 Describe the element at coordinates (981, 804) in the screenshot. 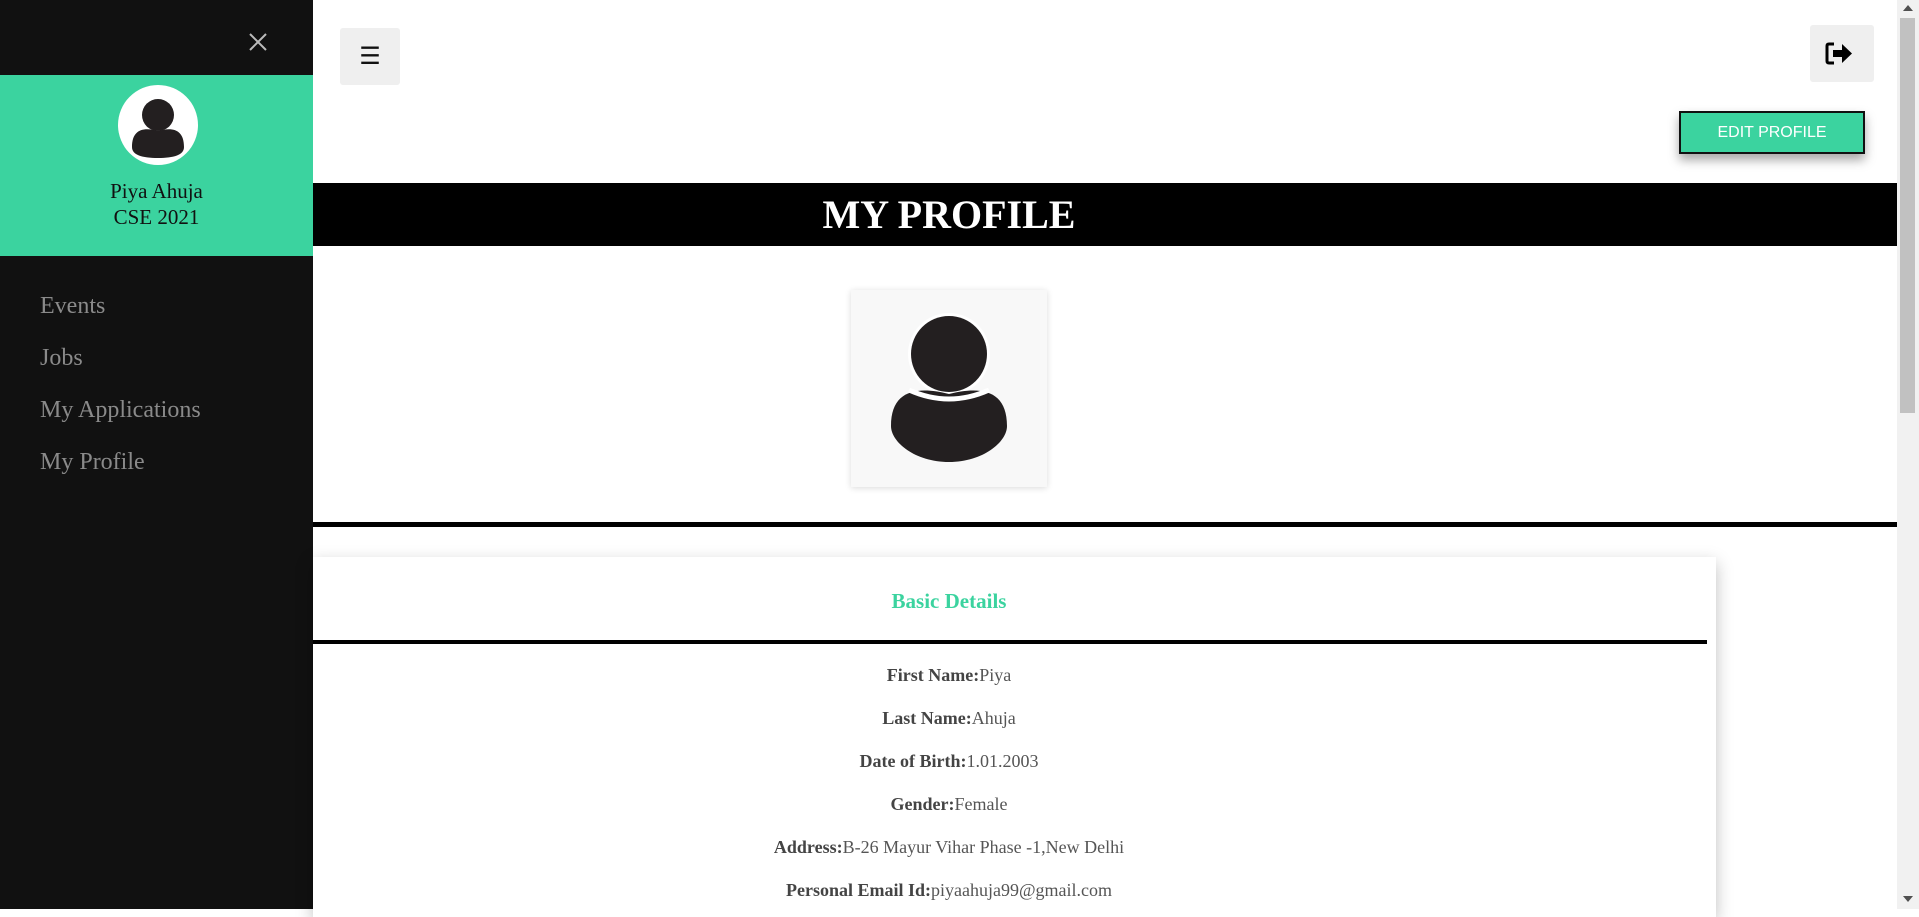

I see `field-value: Female` at that location.